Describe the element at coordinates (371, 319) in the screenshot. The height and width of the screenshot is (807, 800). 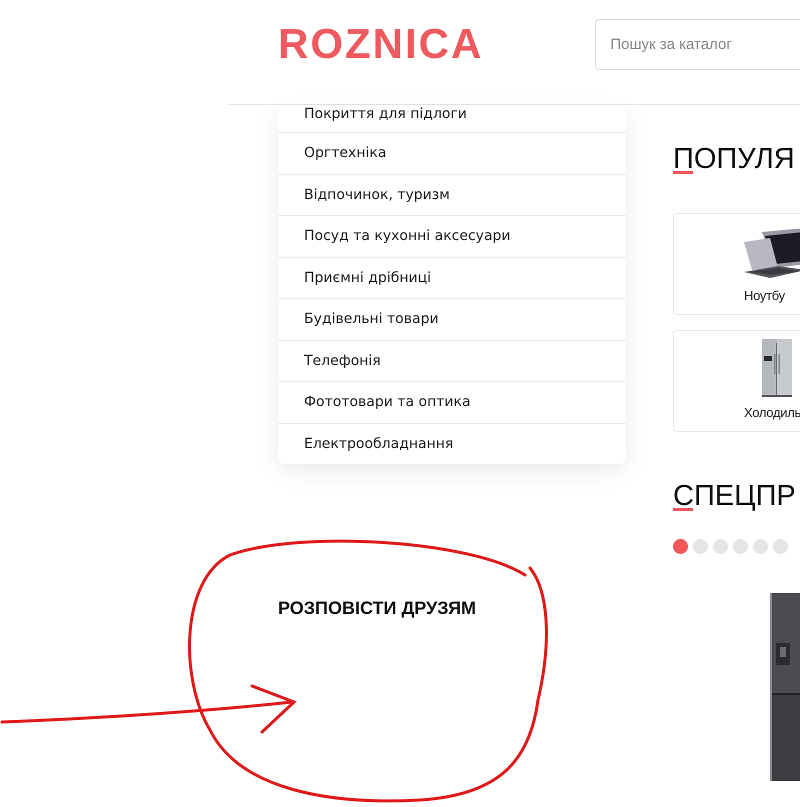
I see `category-link: Будівельні товари` at that location.